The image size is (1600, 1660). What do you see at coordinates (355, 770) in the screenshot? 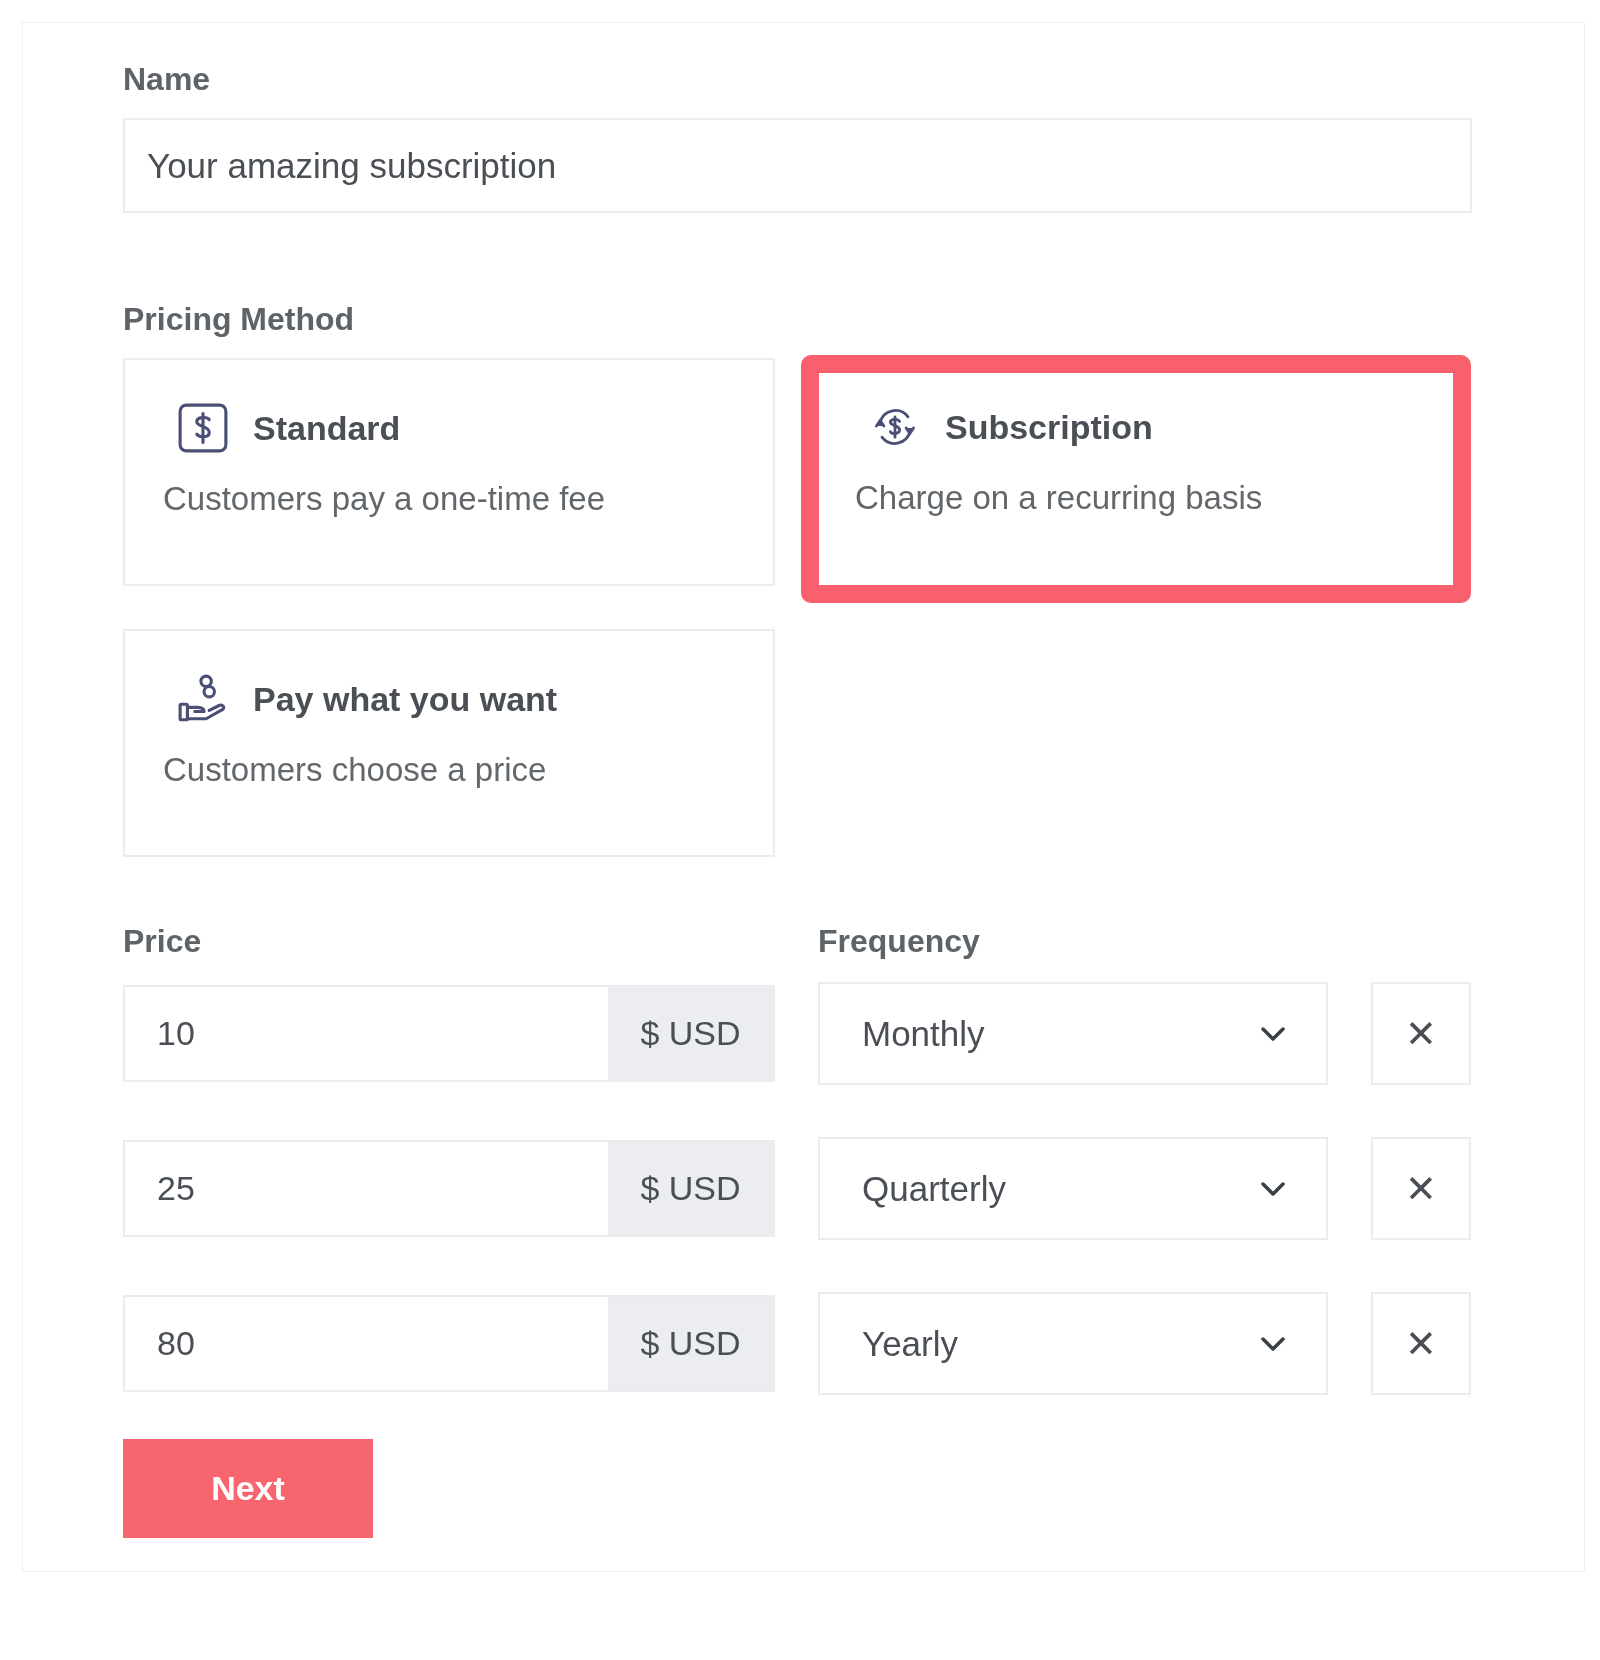
I see `option-description: Customers choose a price` at bounding box center [355, 770].